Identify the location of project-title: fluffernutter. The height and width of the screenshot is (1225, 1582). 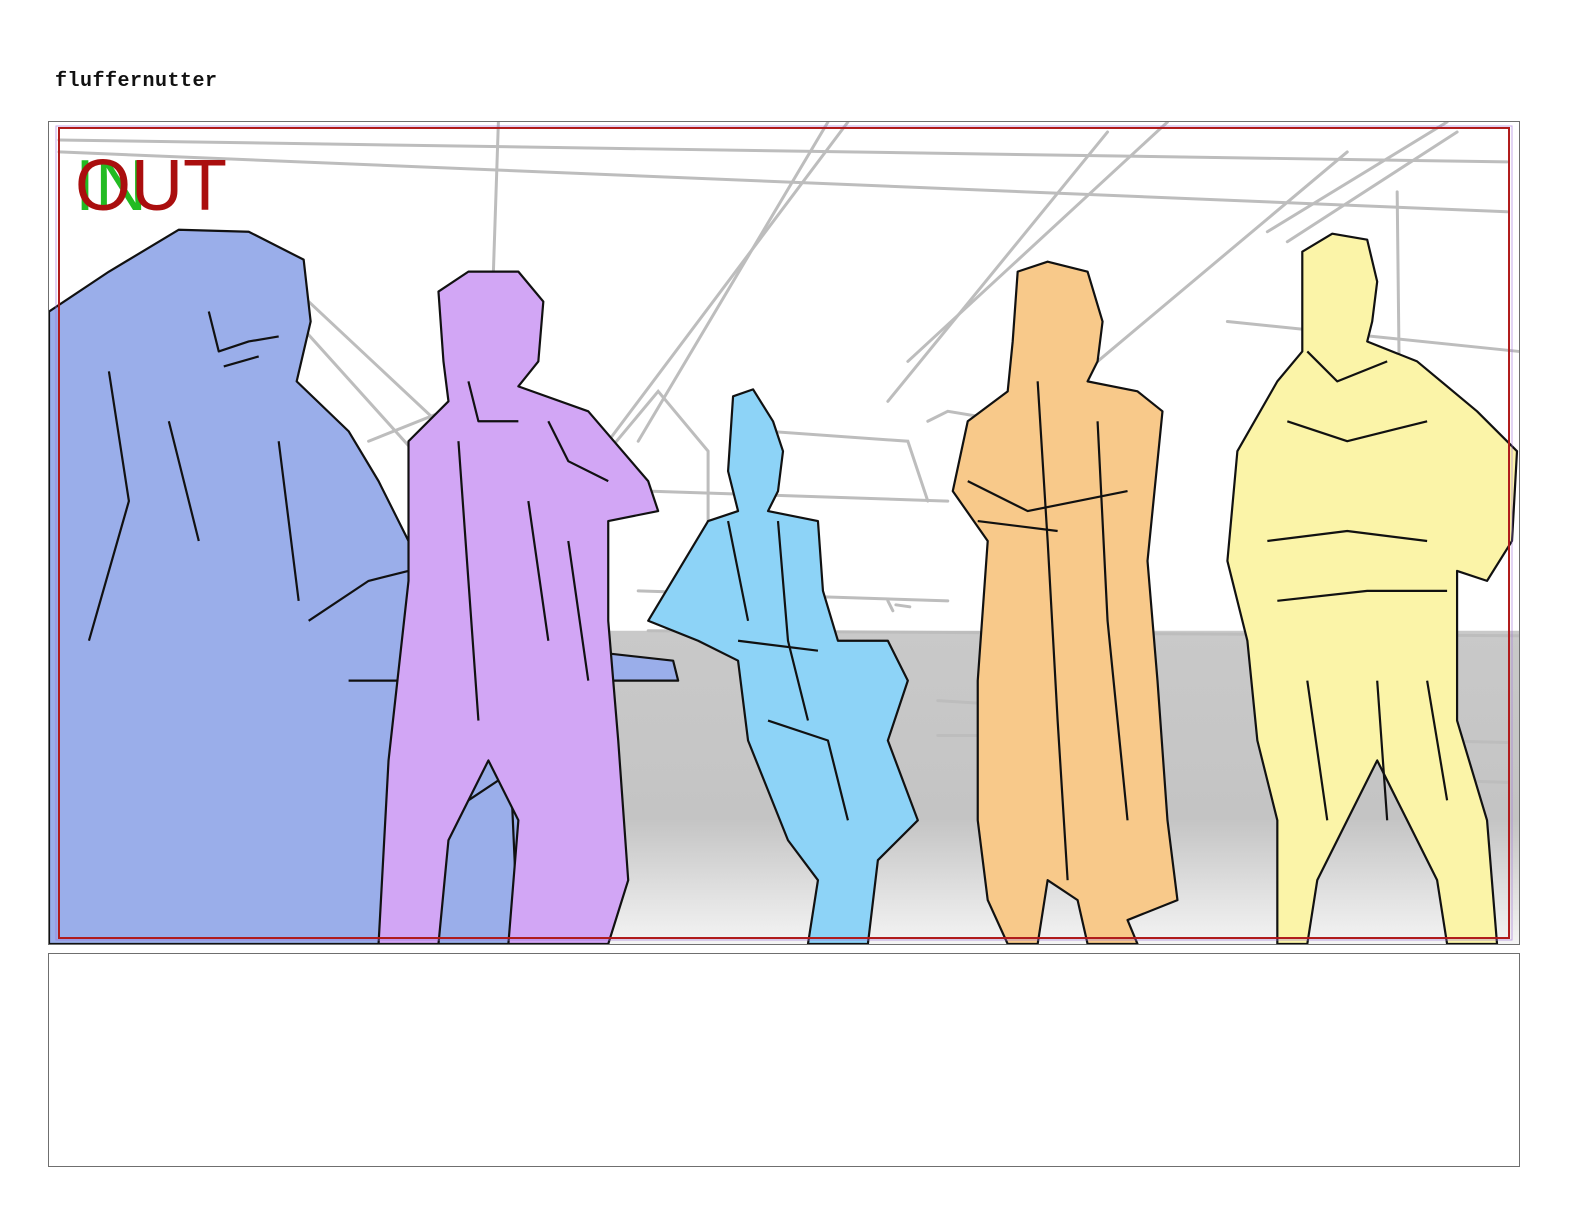
(136, 81).